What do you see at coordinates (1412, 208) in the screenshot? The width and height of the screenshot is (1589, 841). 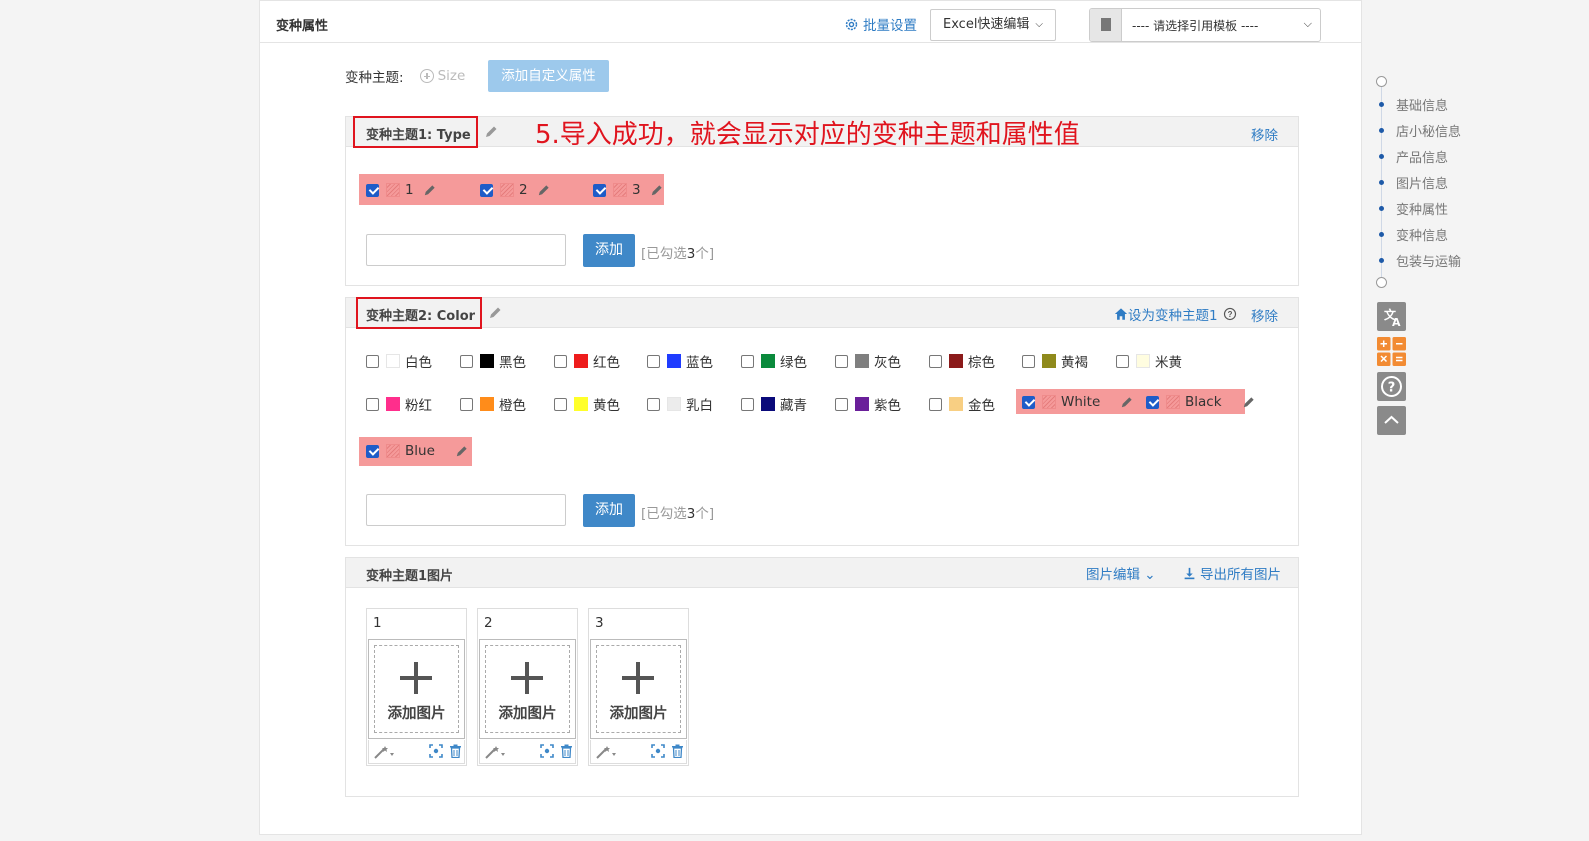 I see `side-nav-item: 变种属性` at bounding box center [1412, 208].